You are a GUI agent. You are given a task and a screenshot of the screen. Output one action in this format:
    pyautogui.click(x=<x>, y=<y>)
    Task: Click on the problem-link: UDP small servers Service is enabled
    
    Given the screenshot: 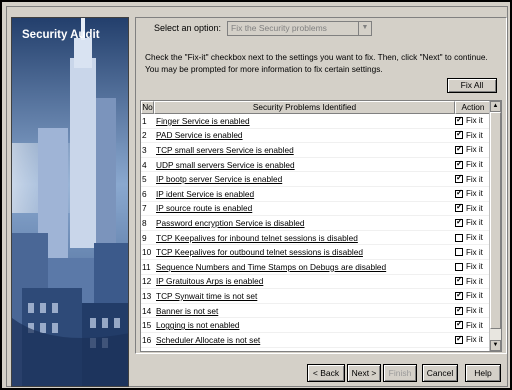 What is the action you would take?
    pyautogui.click(x=225, y=165)
    